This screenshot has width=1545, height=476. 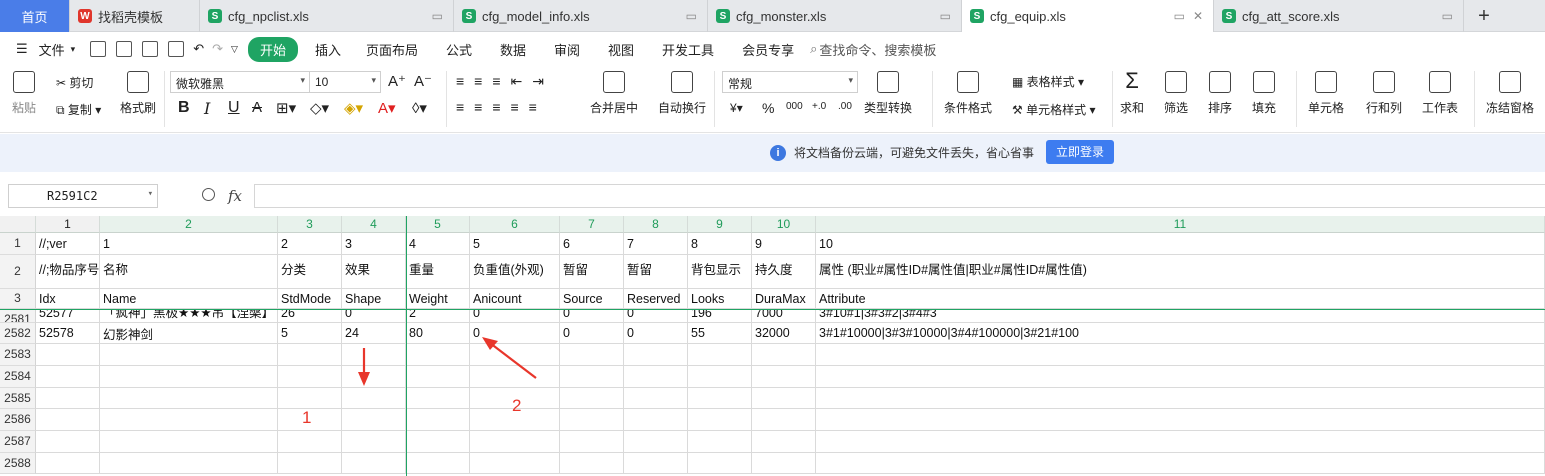 I want to click on column-header-3: 3, so click(x=310, y=224).